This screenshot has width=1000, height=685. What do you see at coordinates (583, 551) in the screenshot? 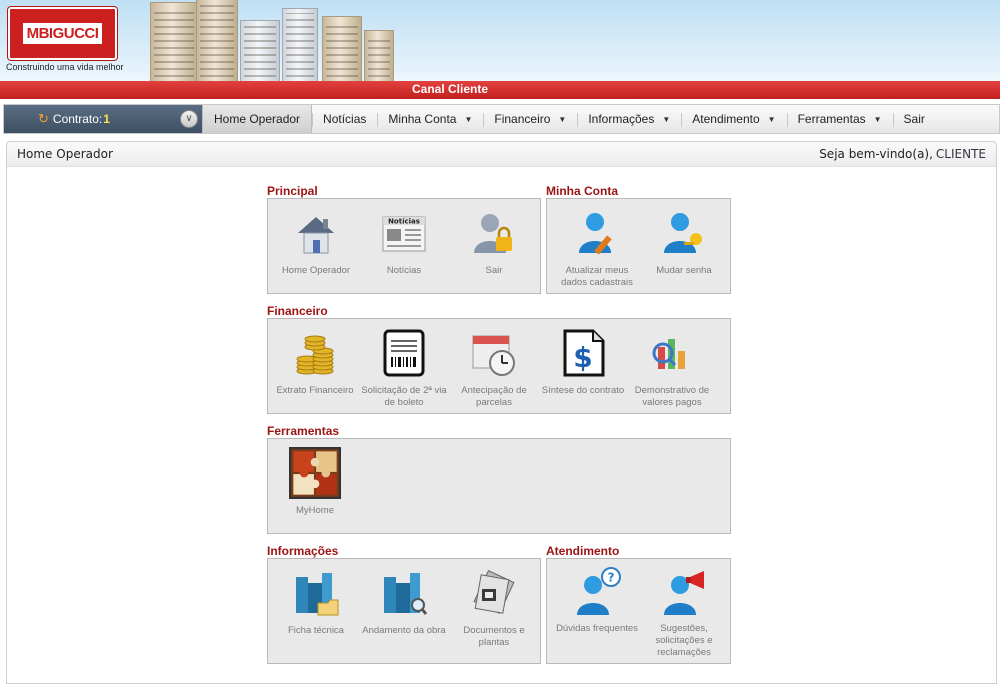
I see `section-title-atendimento: Atendimento` at bounding box center [583, 551].